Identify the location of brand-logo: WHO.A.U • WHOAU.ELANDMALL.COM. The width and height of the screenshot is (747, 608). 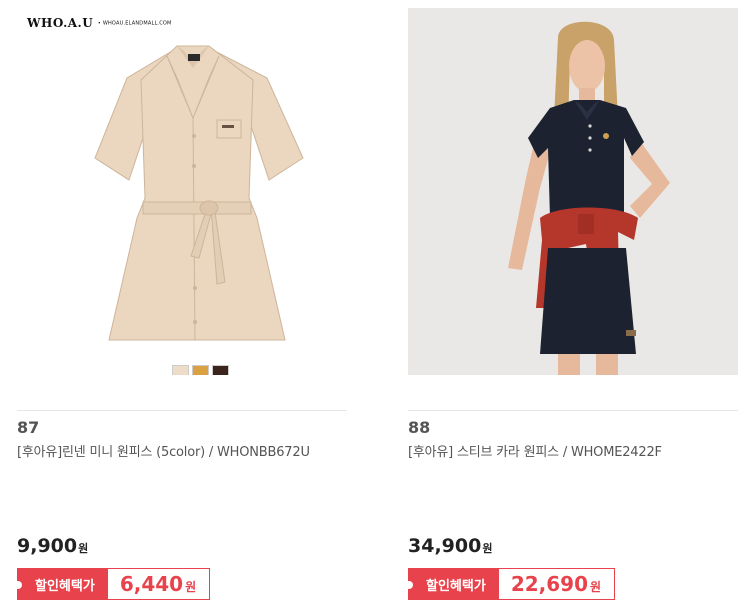
(99, 23).